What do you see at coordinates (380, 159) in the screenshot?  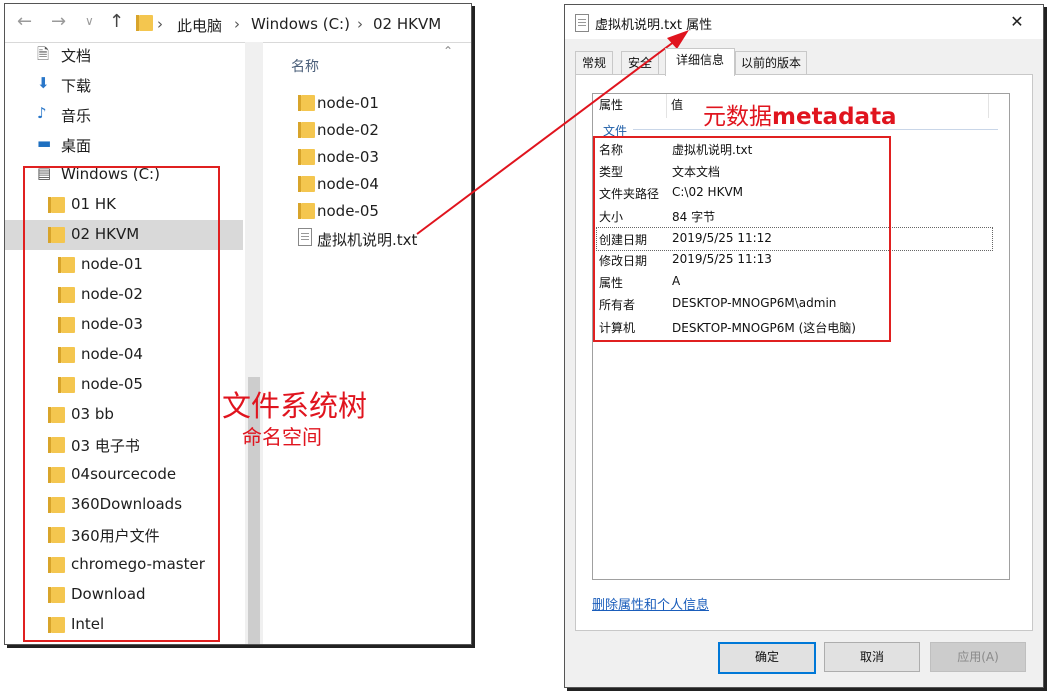 I see `file-list-item: node-03` at bounding box center [380, 159].